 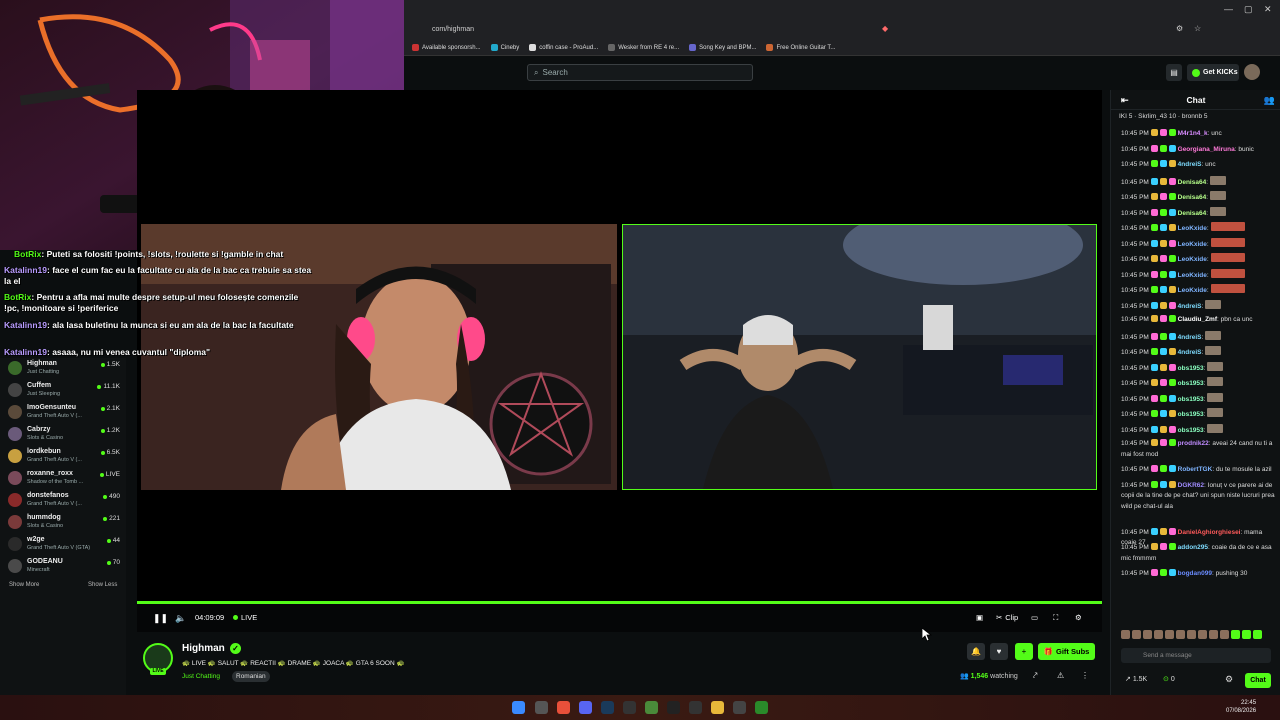 I want to click on sidebar-channel: Cuffem Just Sleeping 11.1K, so click(x=64, y=391).